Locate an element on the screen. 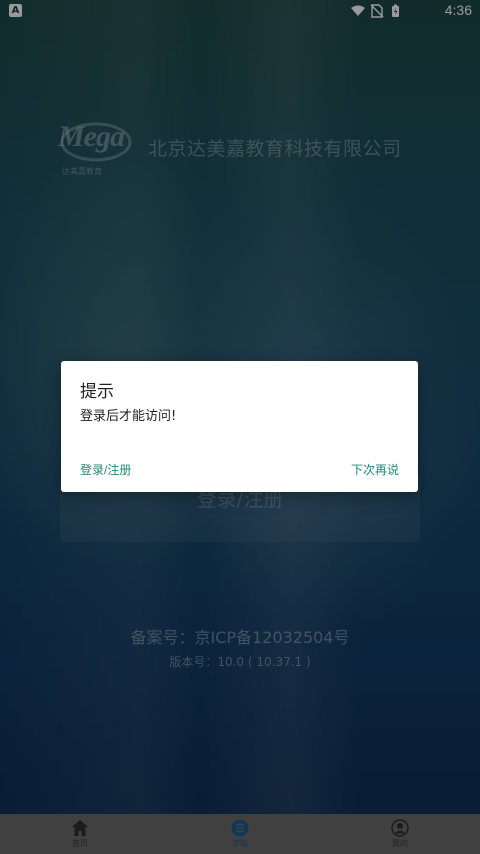  dialog-later-button: 下次再说 is located at coordinates (375, 469).